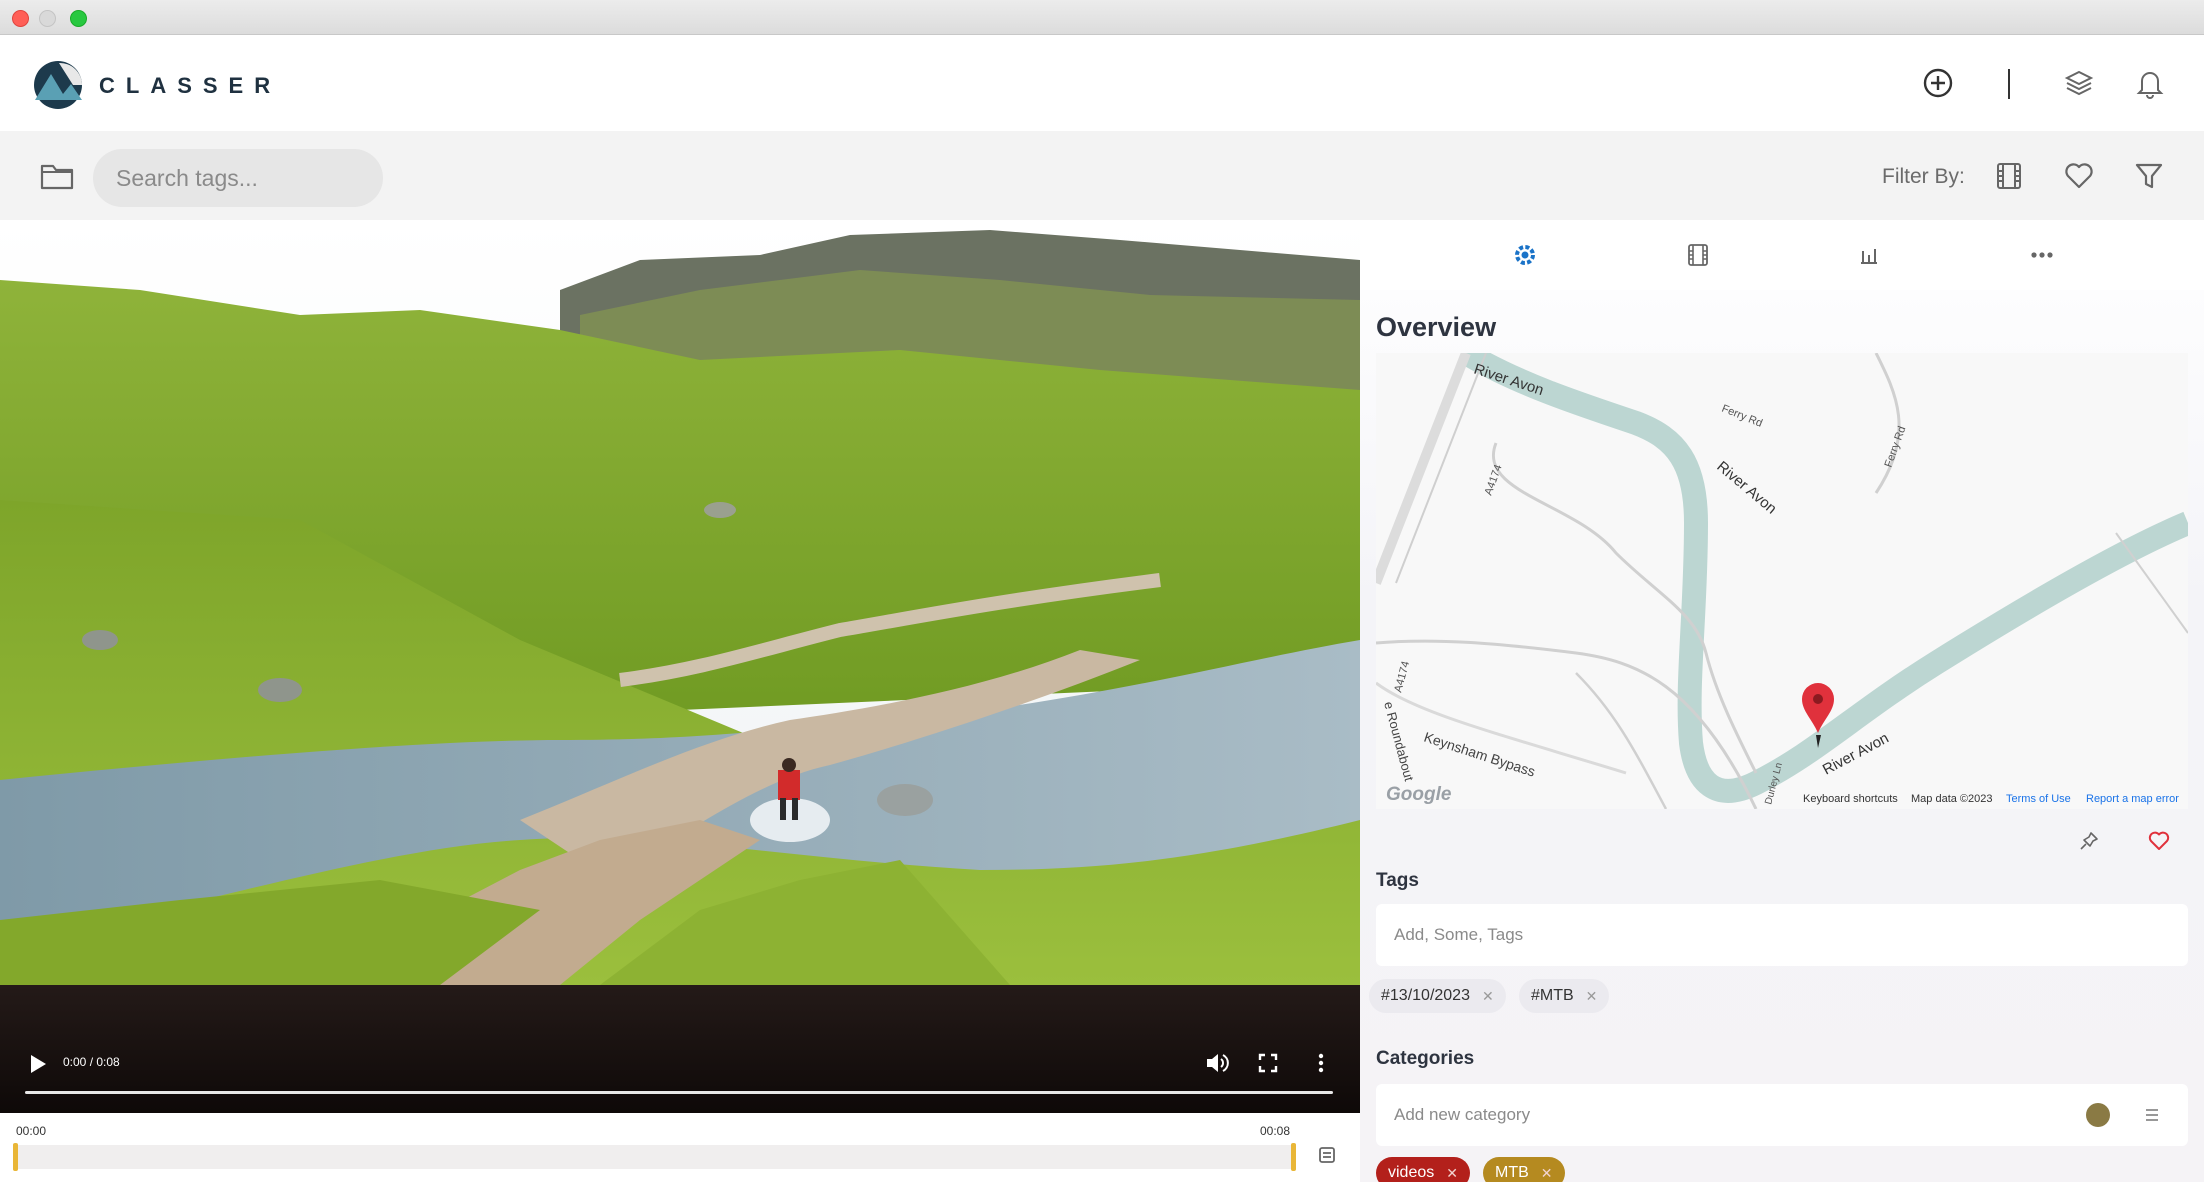  Describe the element at coordinates (2089, 841) in the screenshot. I see `pin-icon` at that location.